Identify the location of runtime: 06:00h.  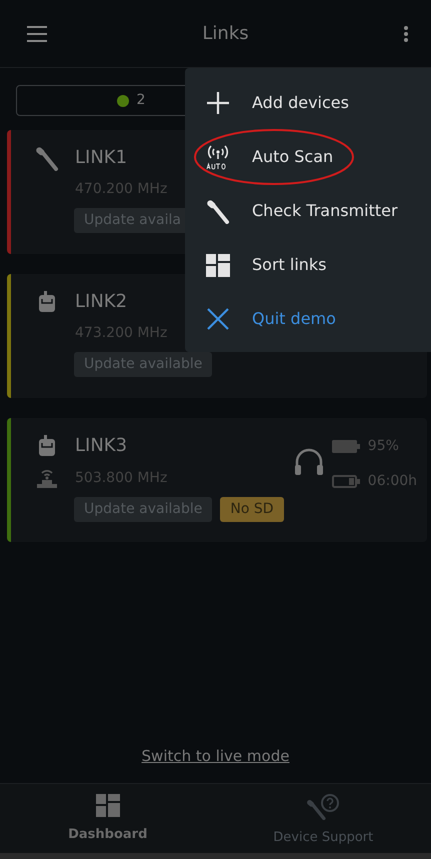
(392, 481).